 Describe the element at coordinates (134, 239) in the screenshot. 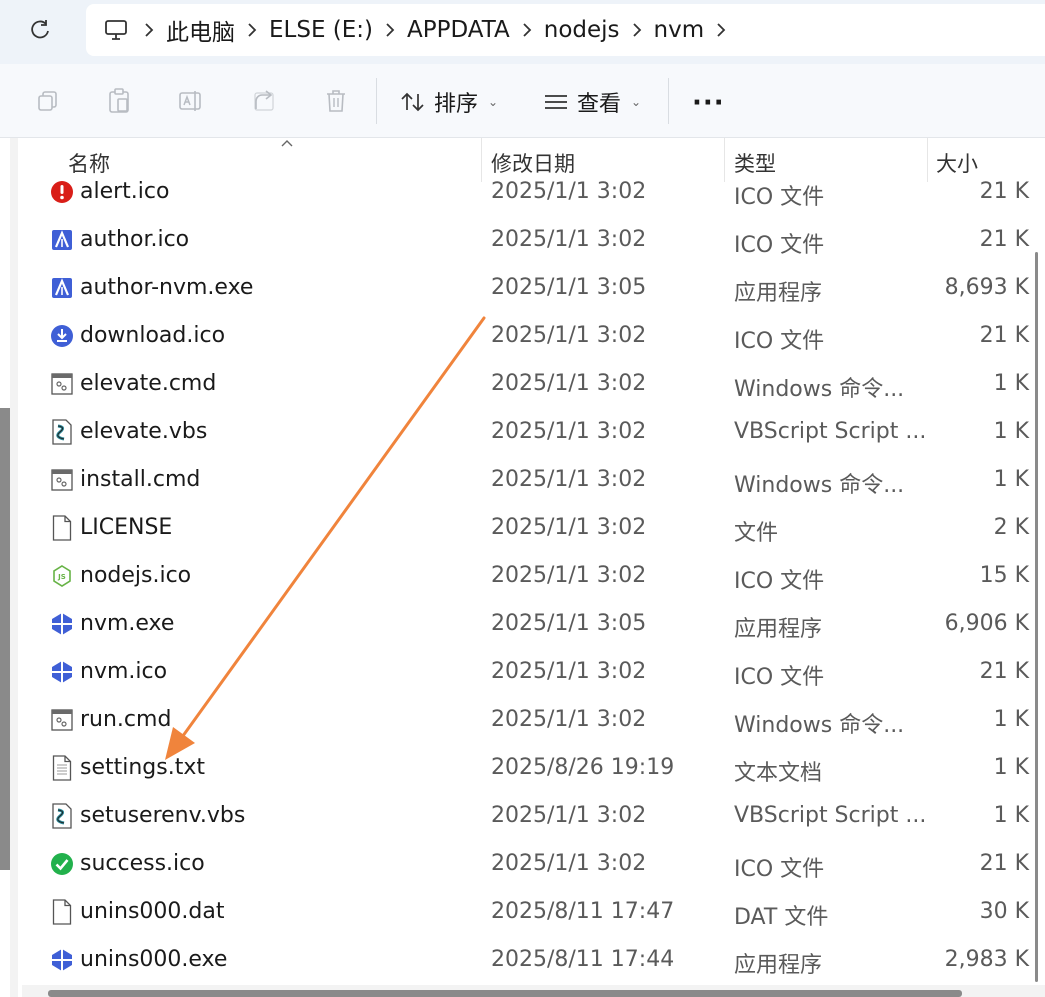

I see `file-name: author.ico` at that location.